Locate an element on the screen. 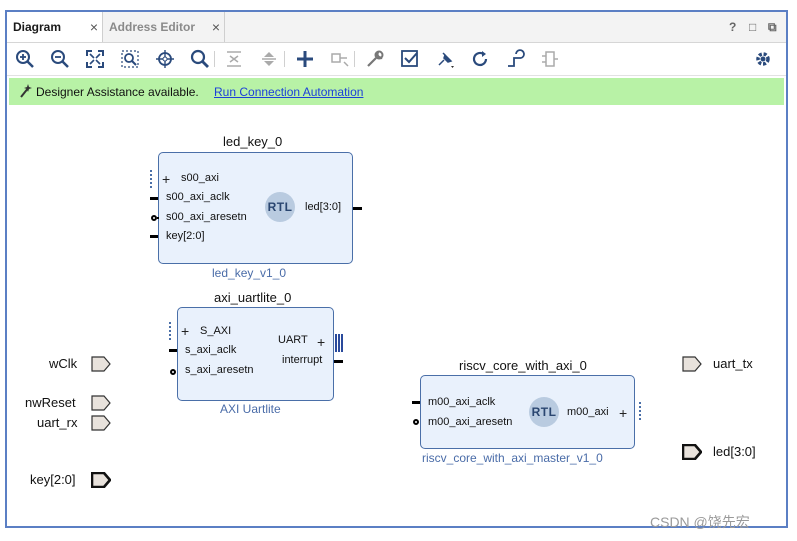 Image resolution: width=797 pixels, height=541 pixels. led-key-title: led_key_0 is located at coordinates (253, 141).